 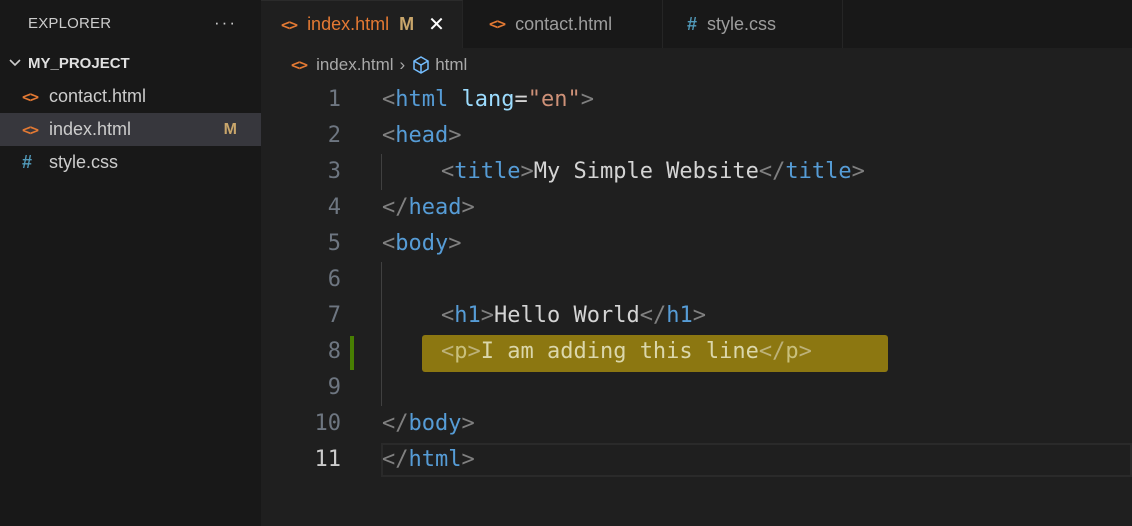 What do you see at coordinates (334, 315) in the screenshot?
I see `line-number: 7` at bounding box center [334, 315].